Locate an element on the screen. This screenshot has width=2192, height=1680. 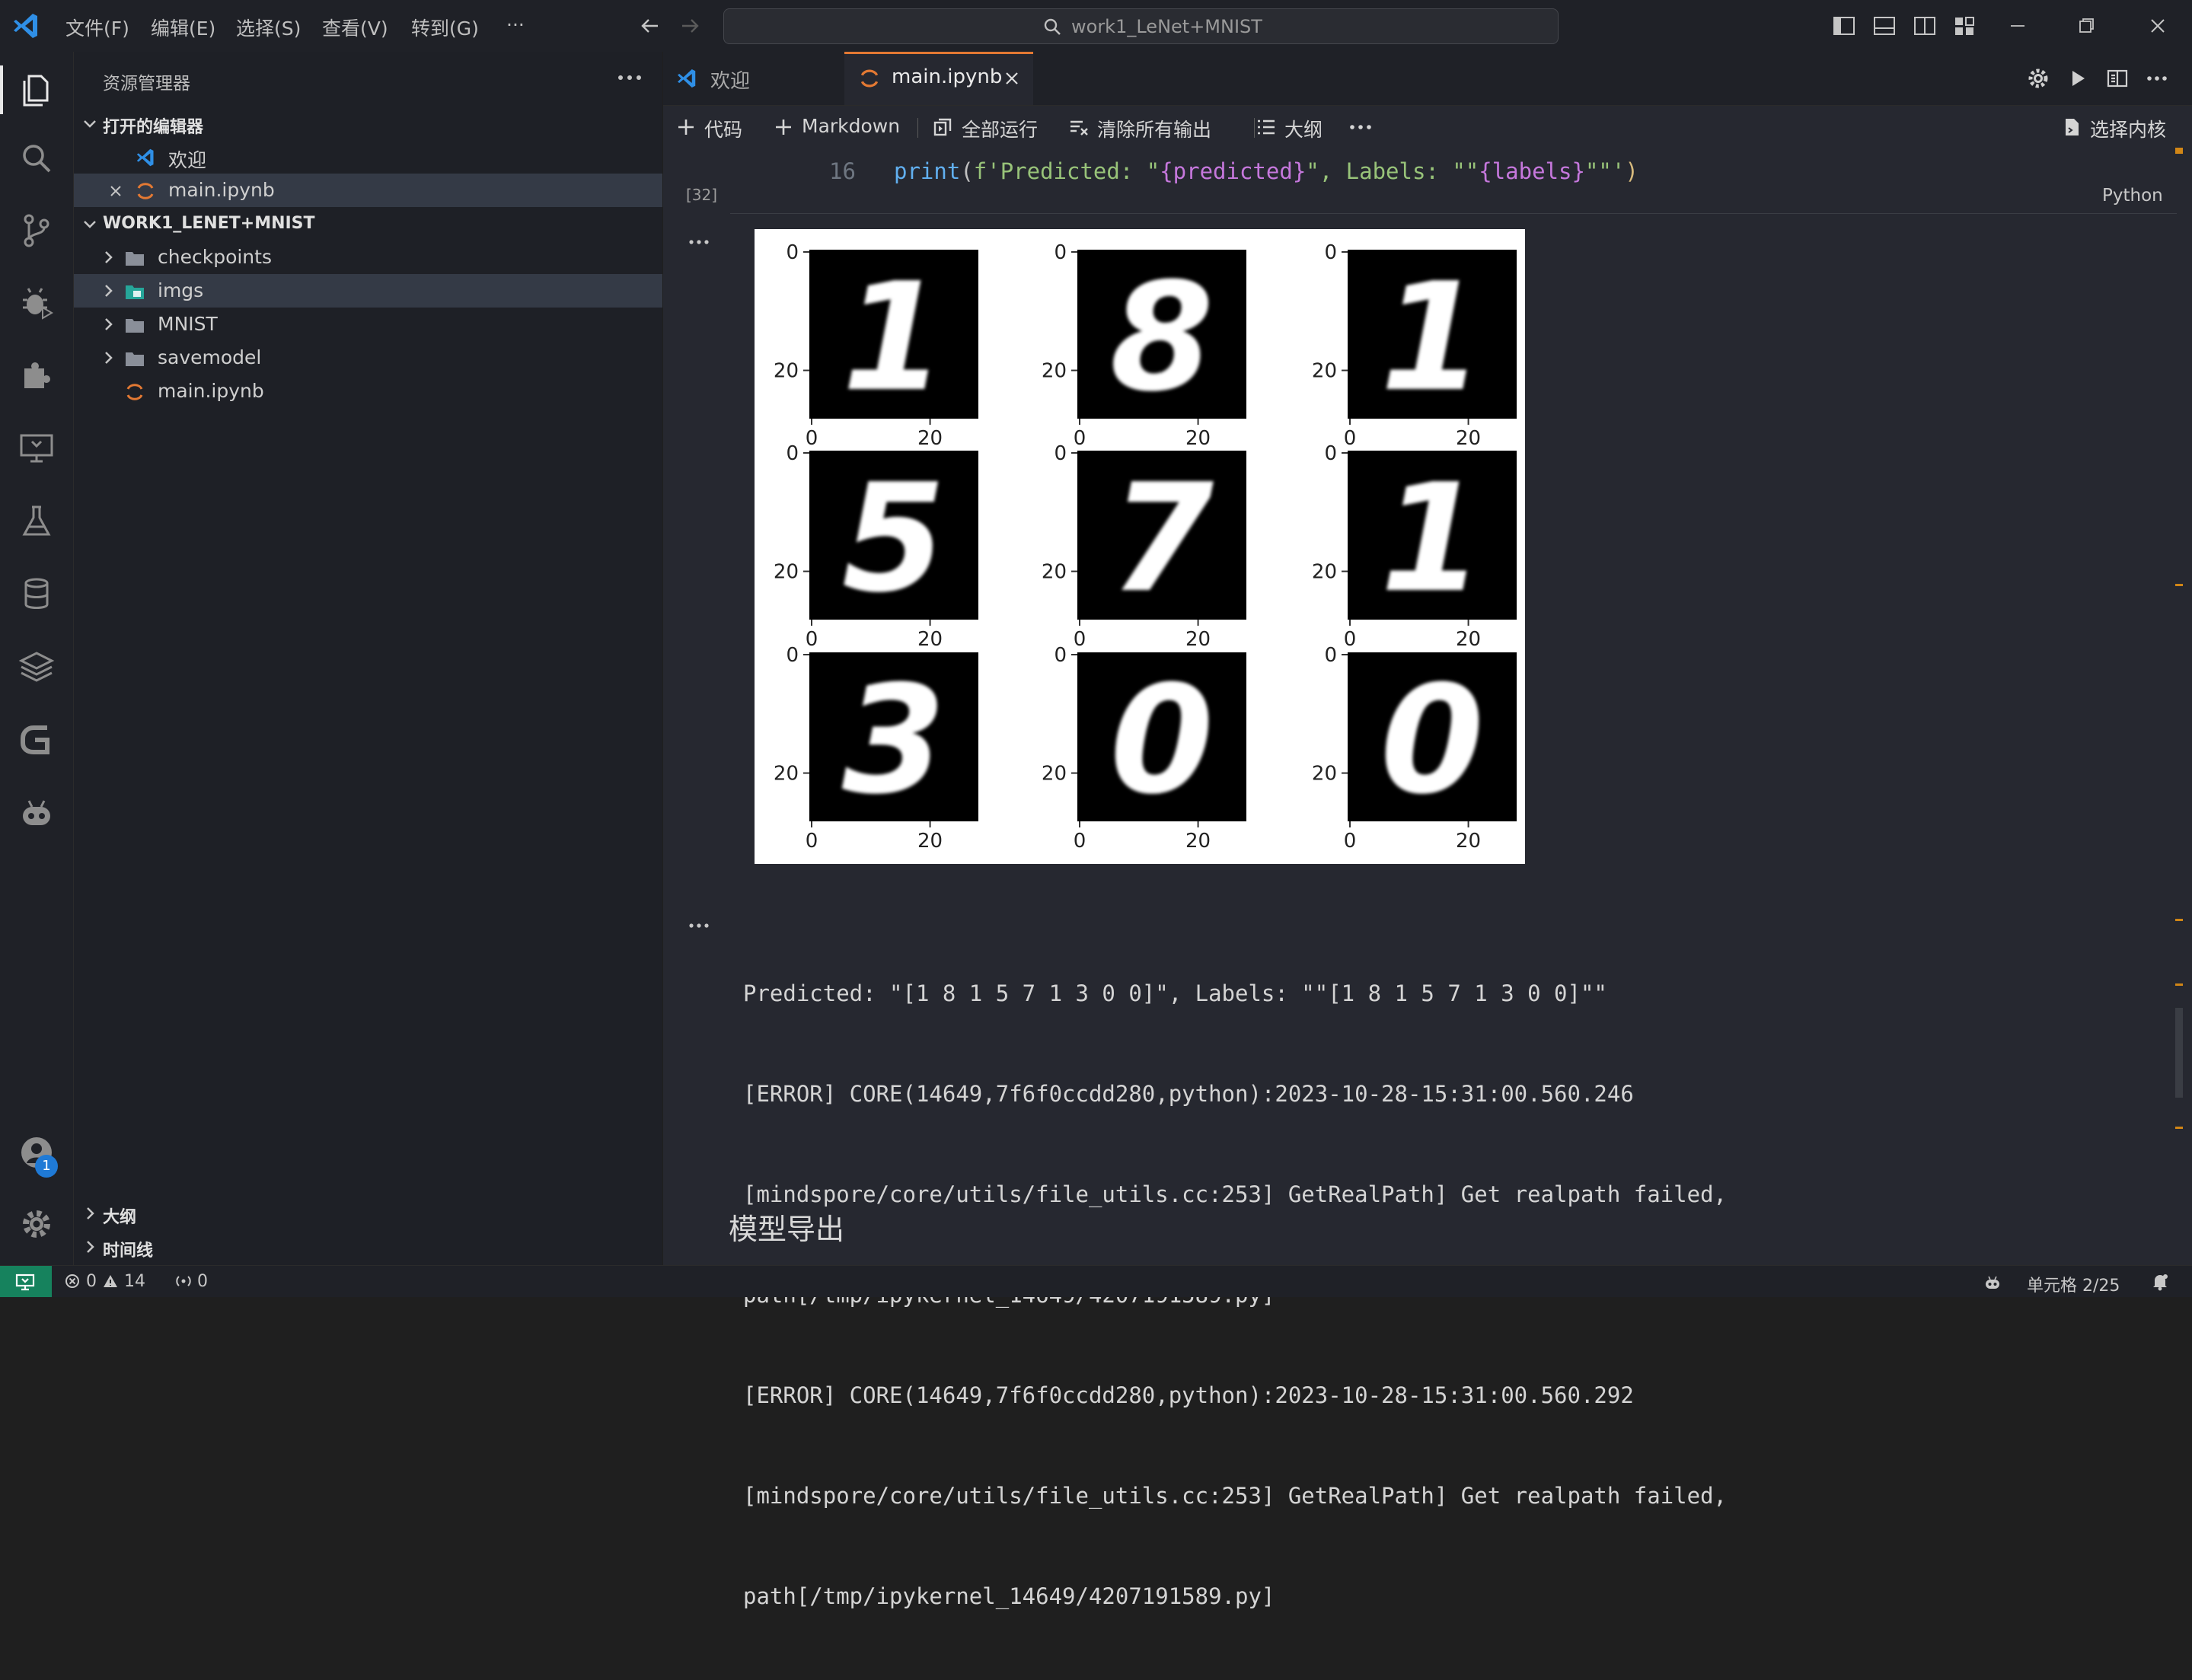
line-number: 16 is located at coordinates (842, 171).